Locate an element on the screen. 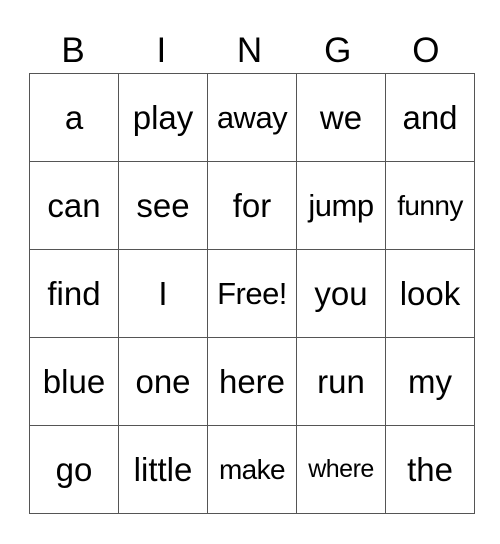 The height and width of the screenshot is (544, 500). grid-cell: for is located at coordinates (252, 205).